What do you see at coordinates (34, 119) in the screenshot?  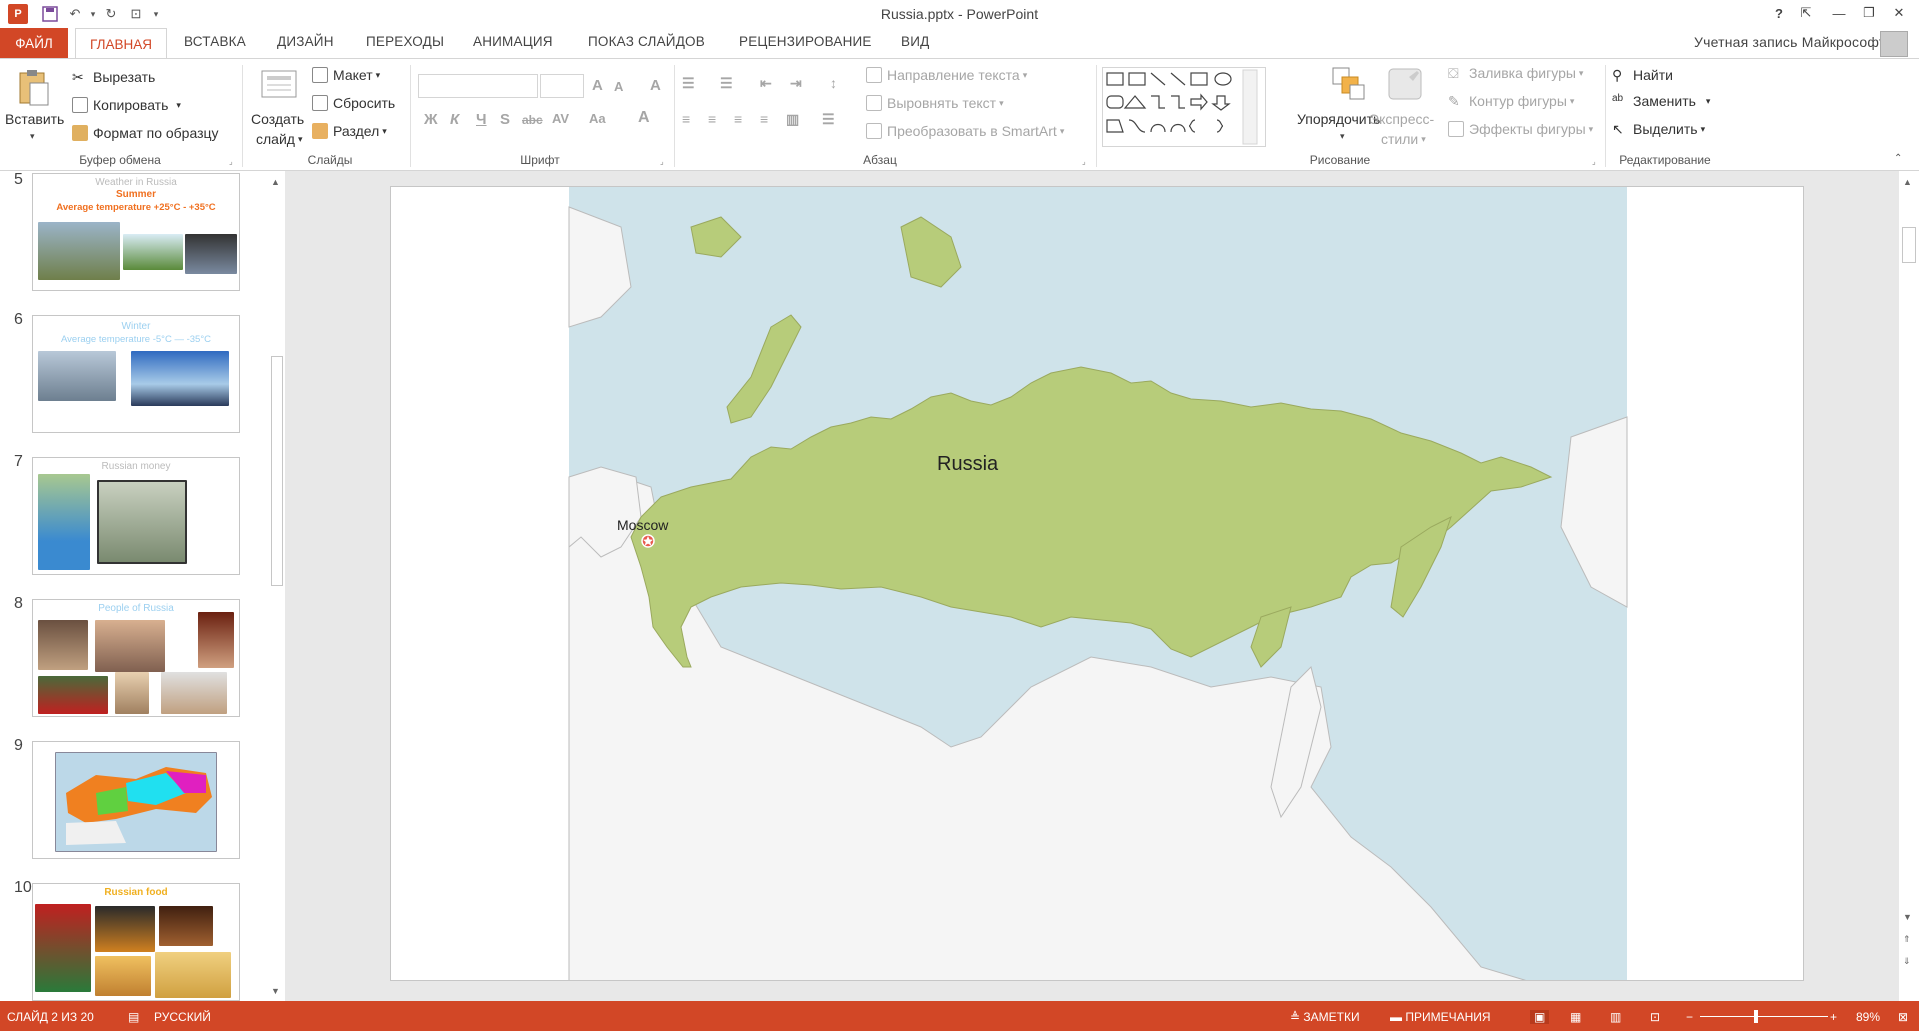 I see `paste-button: Вставить` at bounding box center [34, 119].